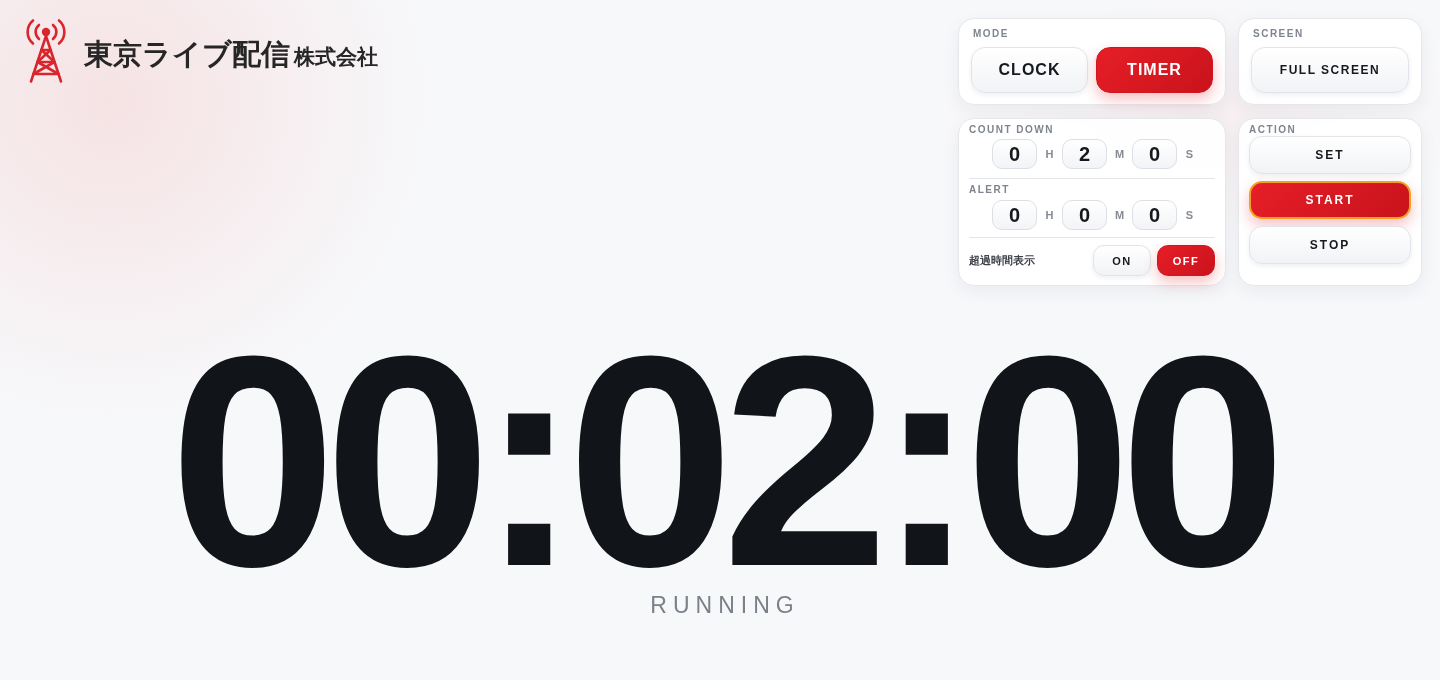 The width and height of the screenshot is (1440, 680). What do you see at coordinates (1330, 245) in the screenshot?
I see `action-button: STOP` at bounding box center [1330, 245].